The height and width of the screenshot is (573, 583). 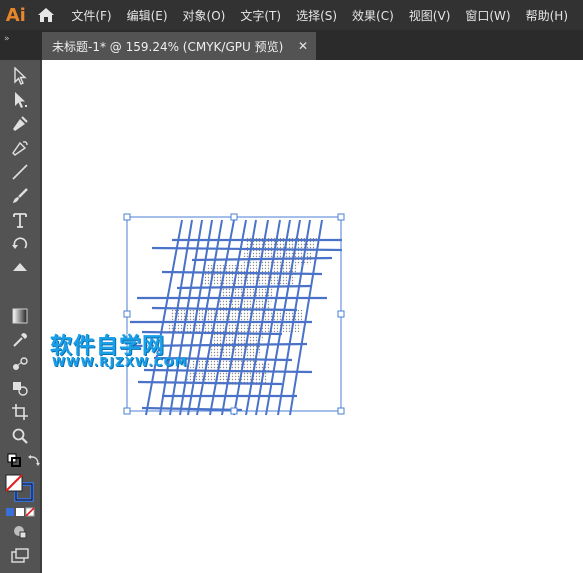 What do you see at coordinates (20, 556) in the screenshot?
I see `screen-mode-icon` at bounding box center [20, 556].